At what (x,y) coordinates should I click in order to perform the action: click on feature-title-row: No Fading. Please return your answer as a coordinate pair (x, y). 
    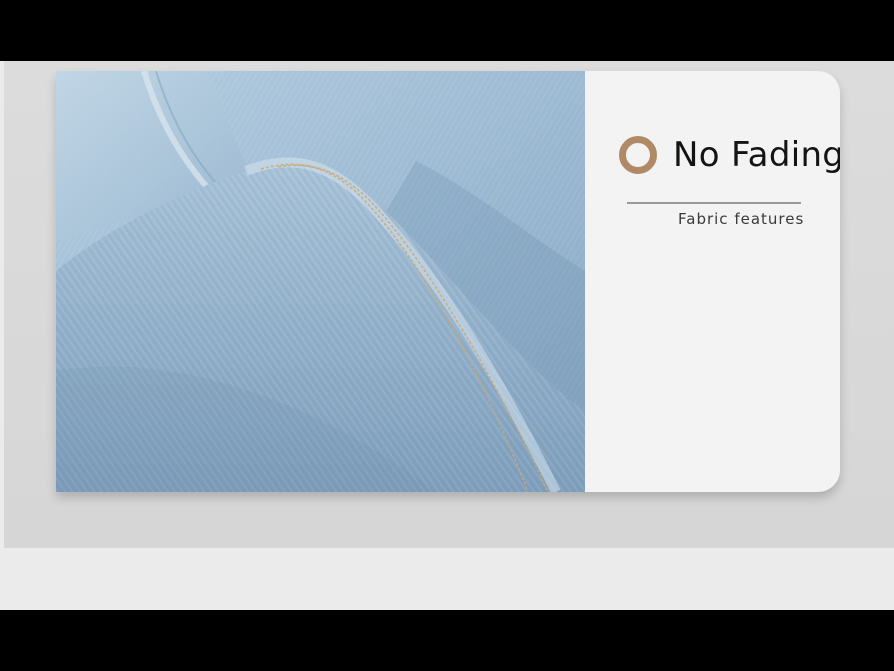
    Looking at the image, I should click on (729, 155).